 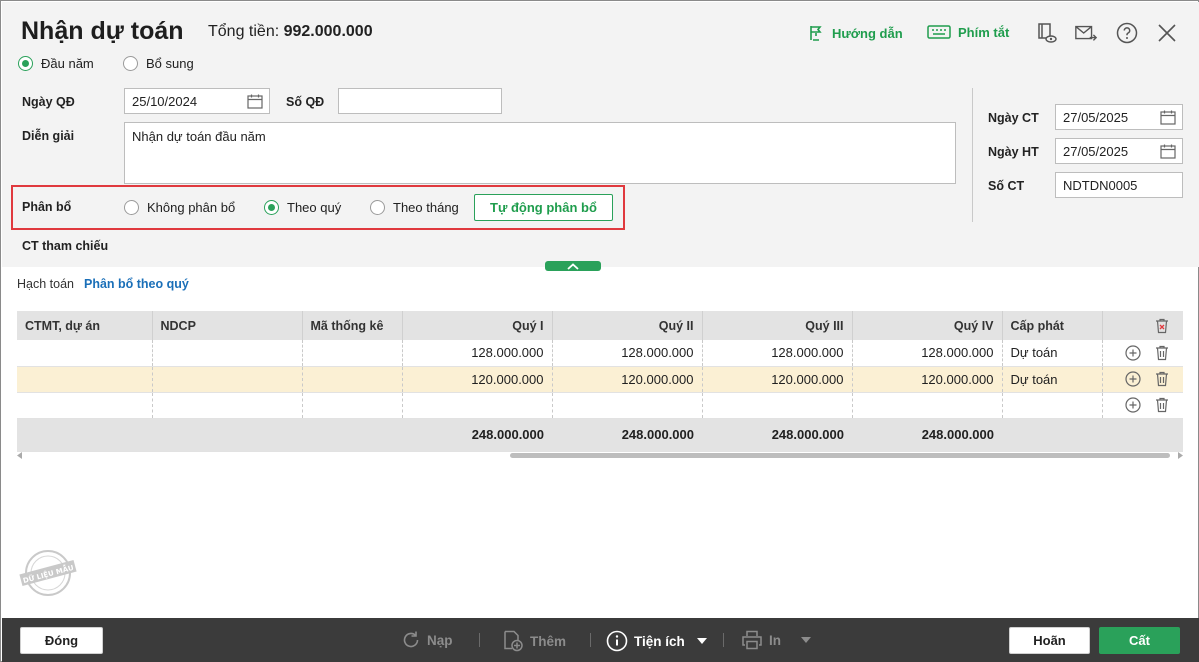 What do you see at coordinates (1052, 325) in the screenshot?
I see `column-header: Cấp phát` at bounding box center [1052, 325].